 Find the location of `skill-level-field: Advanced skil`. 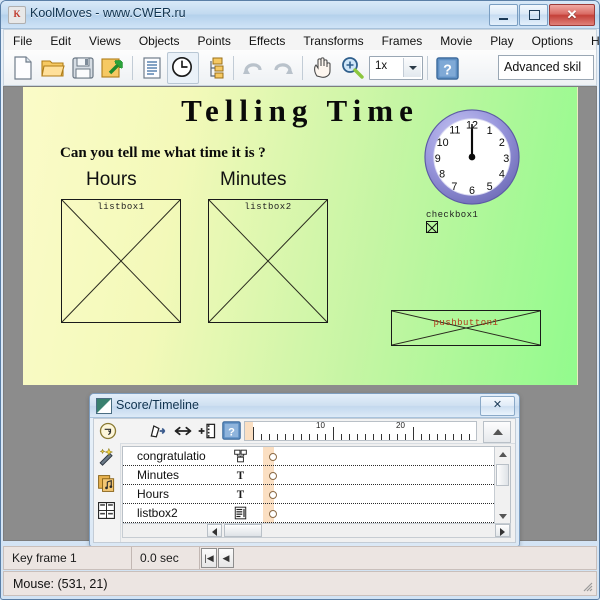

skill-level-field: Advanced skil is located at coordinates (546, 67).